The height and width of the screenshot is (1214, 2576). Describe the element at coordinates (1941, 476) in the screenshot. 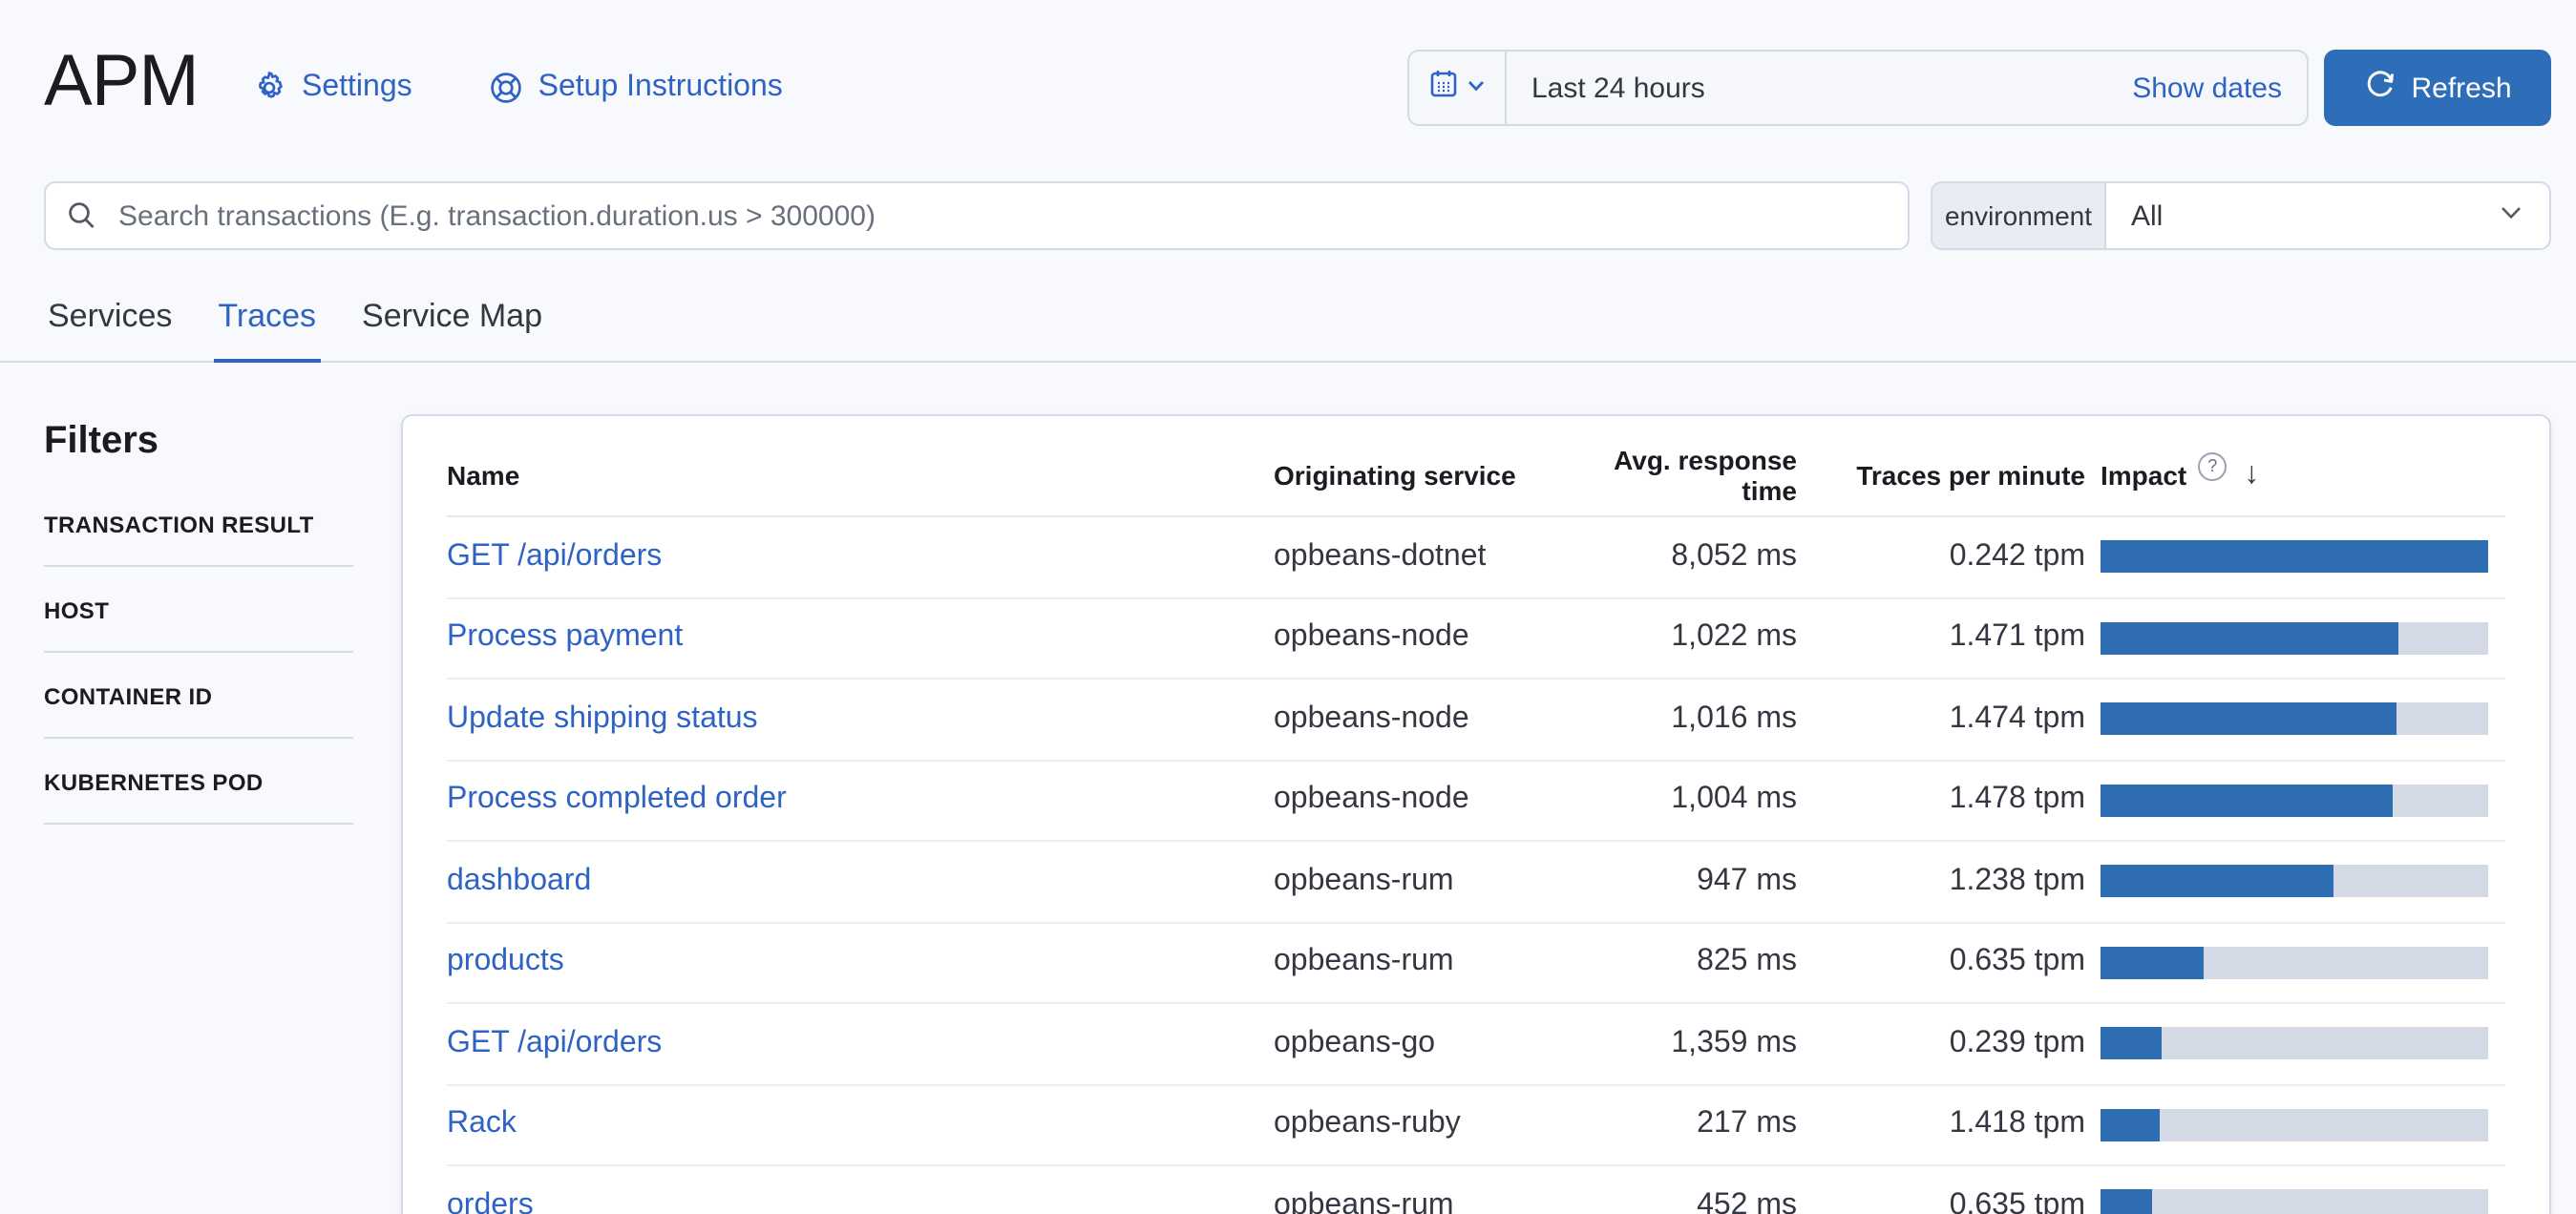

I see `column-header-traces-per-minute: Traces per minute` at that location.